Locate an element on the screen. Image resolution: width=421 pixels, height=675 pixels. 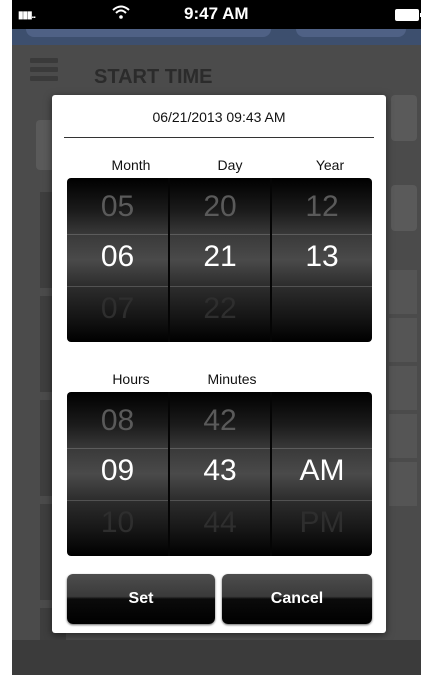
hours-current: 09 is located at coordinates (117, 471).